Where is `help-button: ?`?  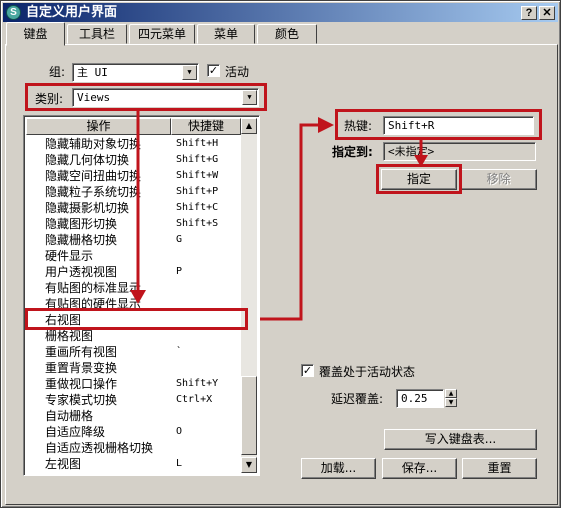 help-button: ? is located at coordinates (529, 13).